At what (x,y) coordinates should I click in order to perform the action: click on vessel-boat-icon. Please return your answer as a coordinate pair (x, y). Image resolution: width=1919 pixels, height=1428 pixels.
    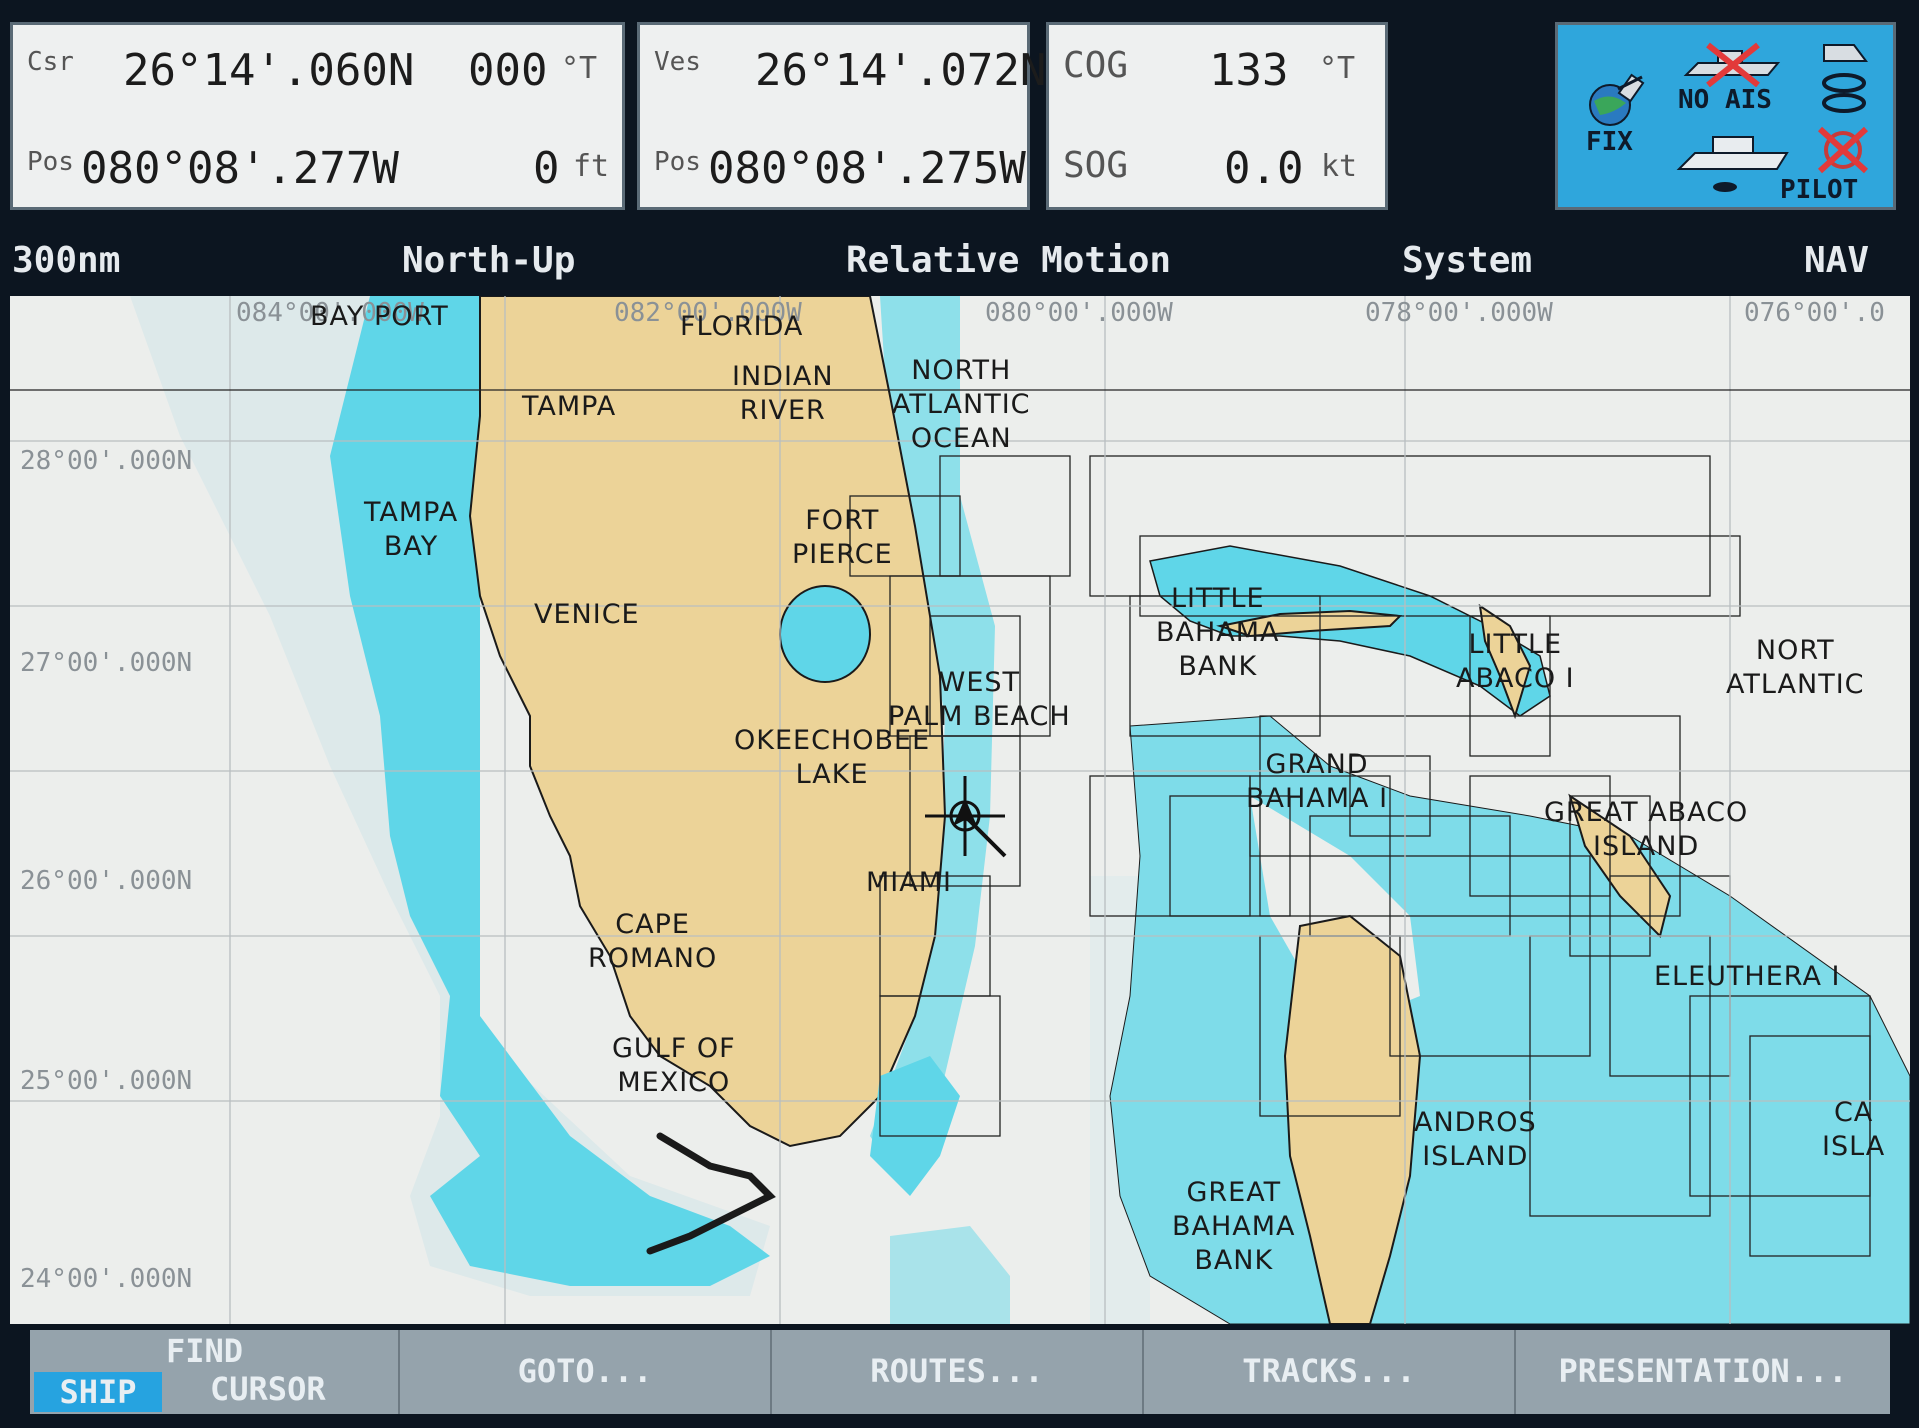
    Looking at the image, I should click on (1732, 164).